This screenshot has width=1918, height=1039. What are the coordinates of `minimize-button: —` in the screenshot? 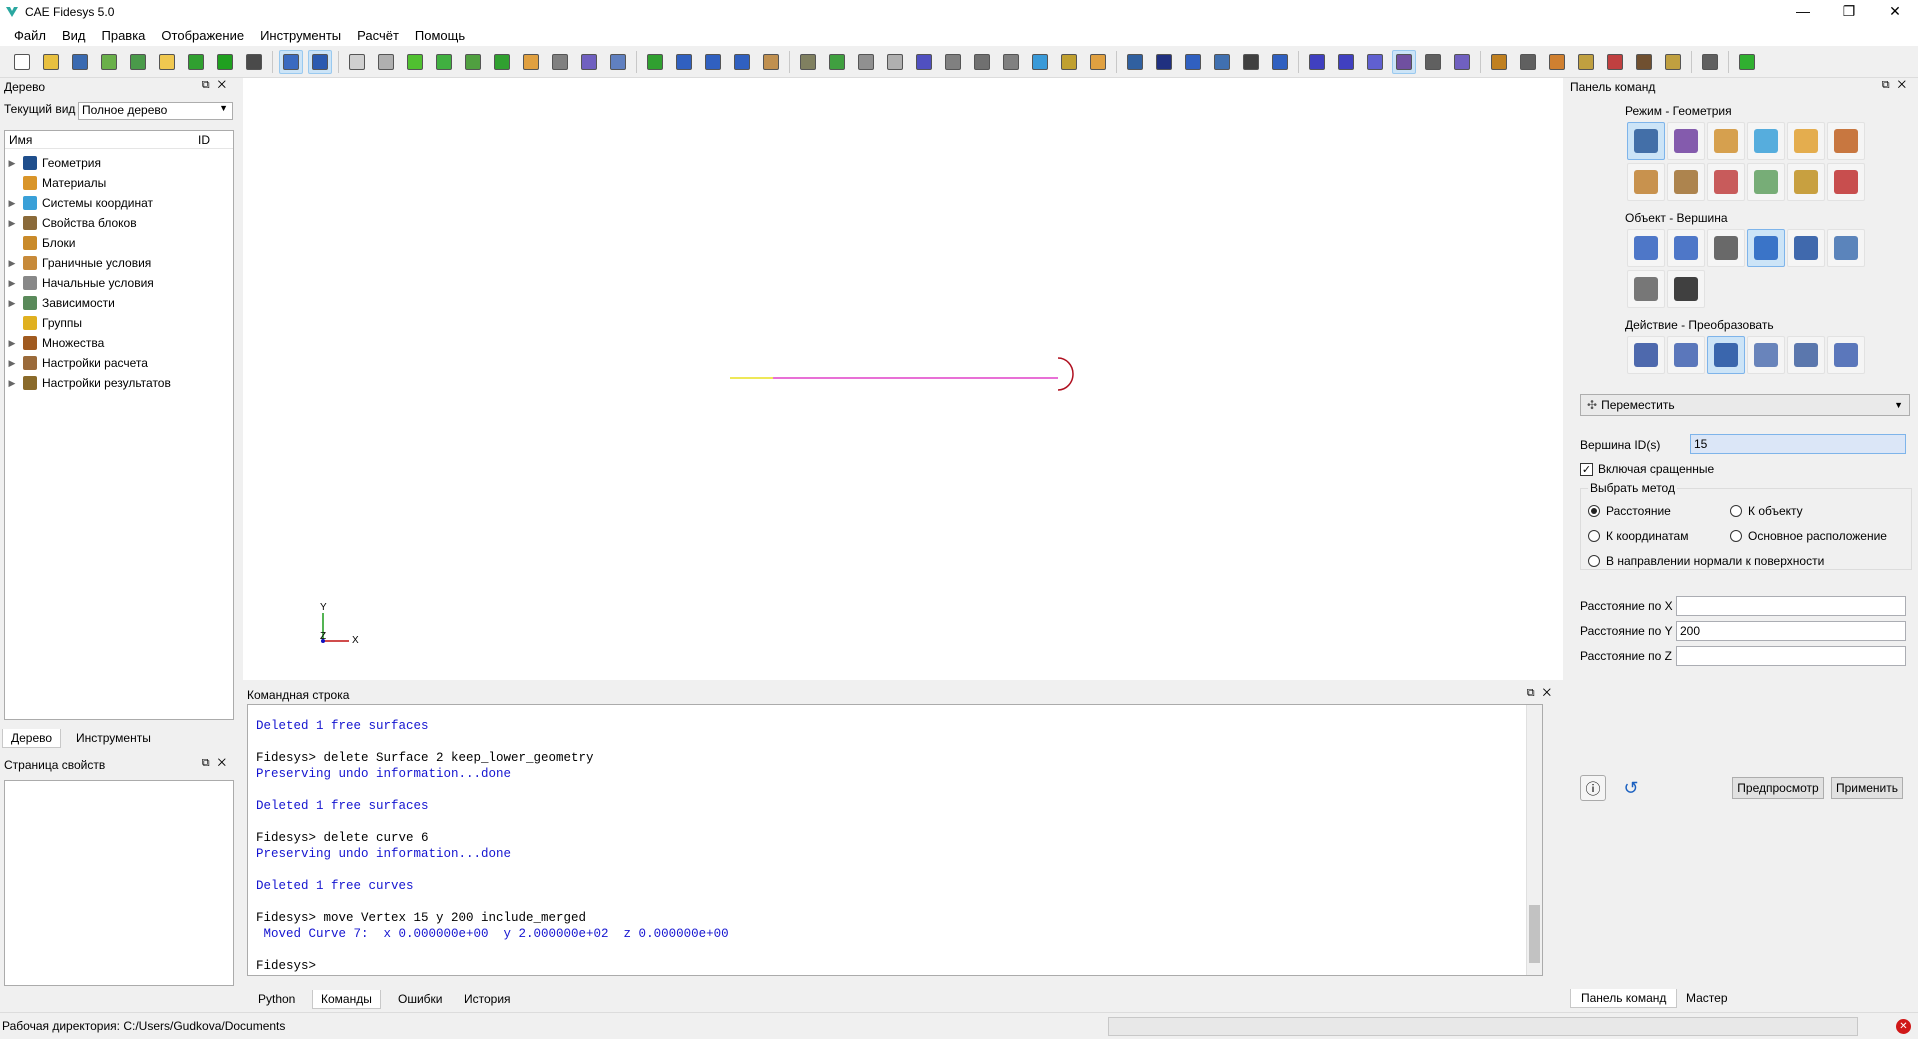 It's located at (1803, 11).